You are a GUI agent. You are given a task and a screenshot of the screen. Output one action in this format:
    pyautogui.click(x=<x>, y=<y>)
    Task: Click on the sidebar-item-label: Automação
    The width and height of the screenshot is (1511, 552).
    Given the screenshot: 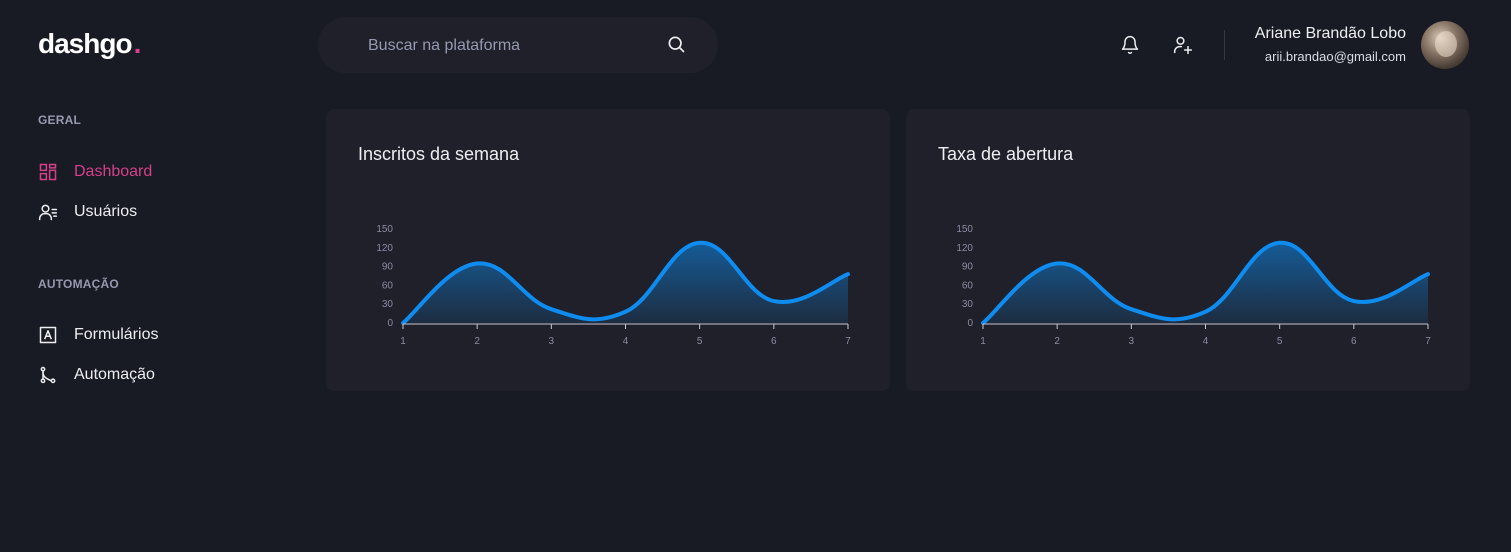 What is the action you would take?
    pyautogui.click(x=114, y=374)
    